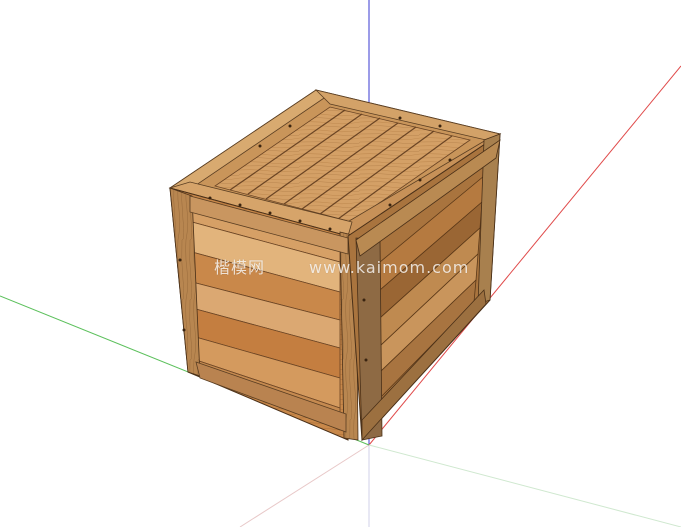 The image size is (681, 527). Describe the element at coordinates (304, 485) in the screenshot. I see `red-axis-inference` at that location.